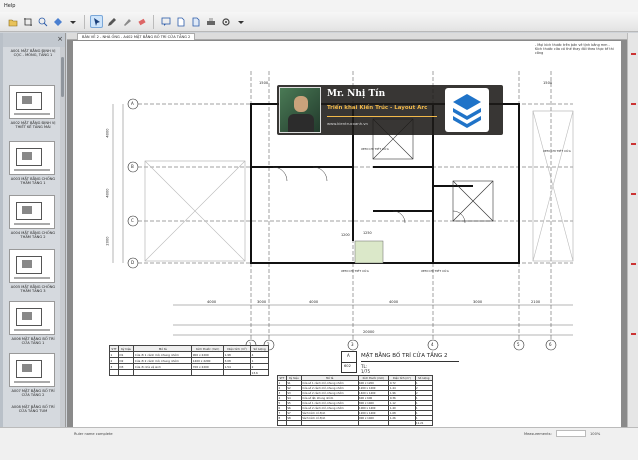 The image size is (638, 460). What do you see at coordinates (165, 21) in the screenshot?
I see `comment-icon` at bounding box center [165, 21].